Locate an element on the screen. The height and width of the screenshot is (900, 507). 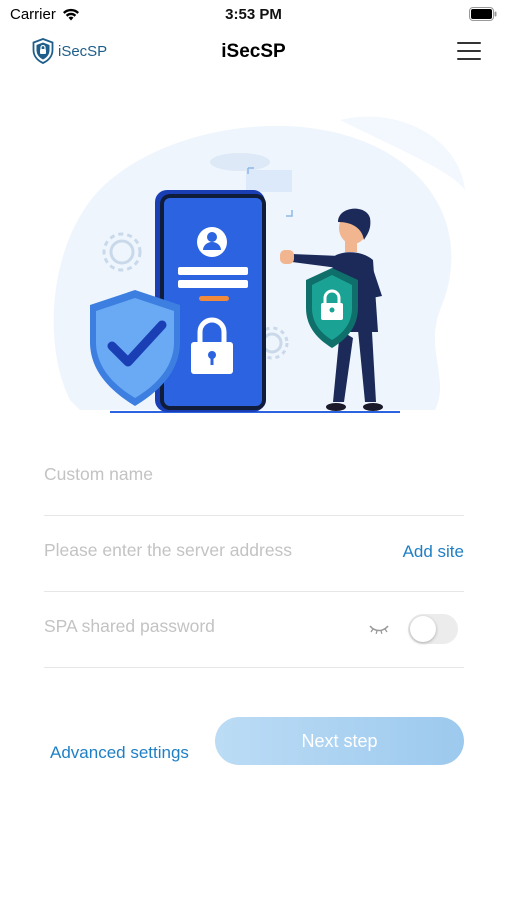
next-step-button: Next step is located at coordinates (339, 741).